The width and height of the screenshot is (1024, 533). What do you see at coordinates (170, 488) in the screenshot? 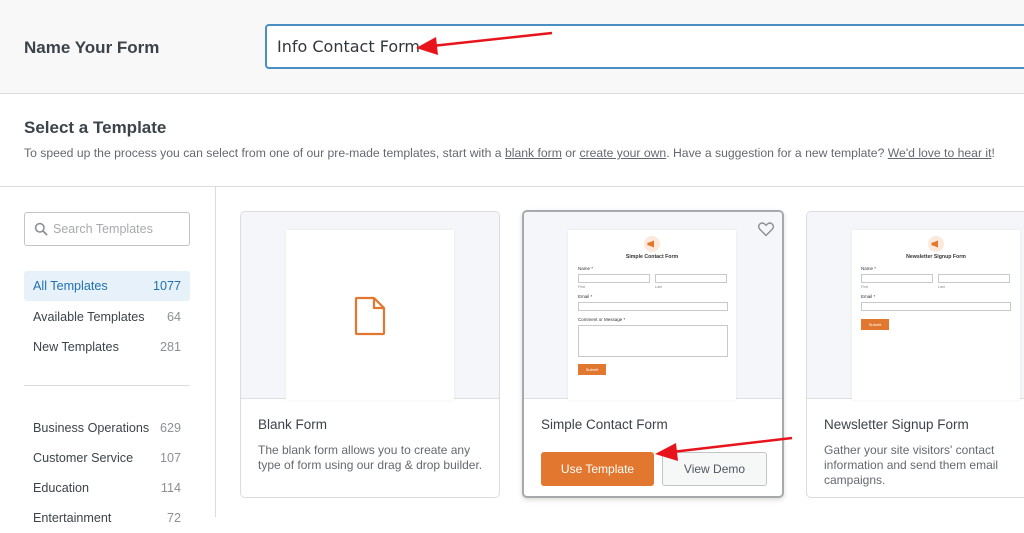
I see `category-count: 114` at bounding box center [170, 488].